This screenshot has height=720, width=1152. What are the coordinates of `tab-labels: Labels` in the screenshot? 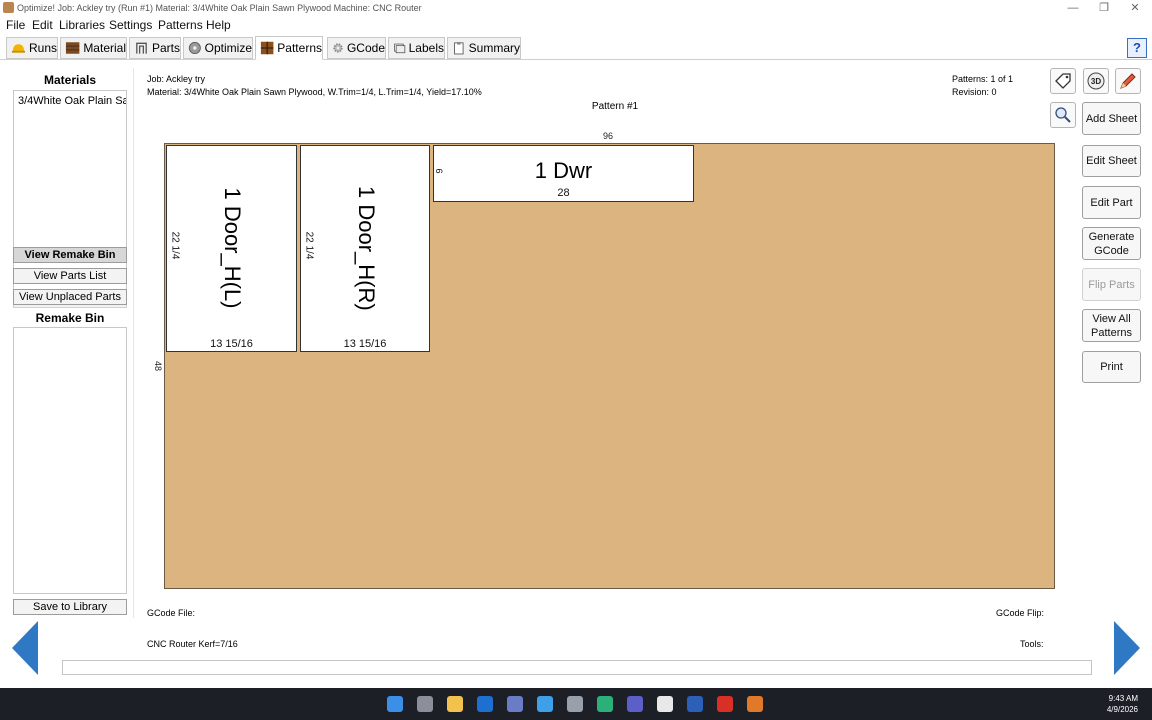 It's located at (416, 48).